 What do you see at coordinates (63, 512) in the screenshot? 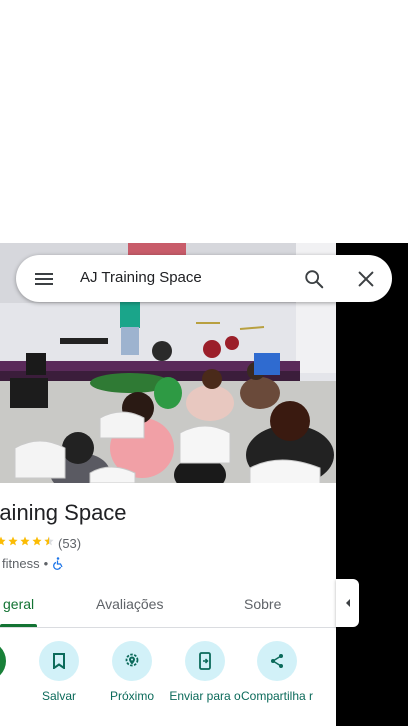
I see `place-name: raining Space` at bounding box center [63, 512].